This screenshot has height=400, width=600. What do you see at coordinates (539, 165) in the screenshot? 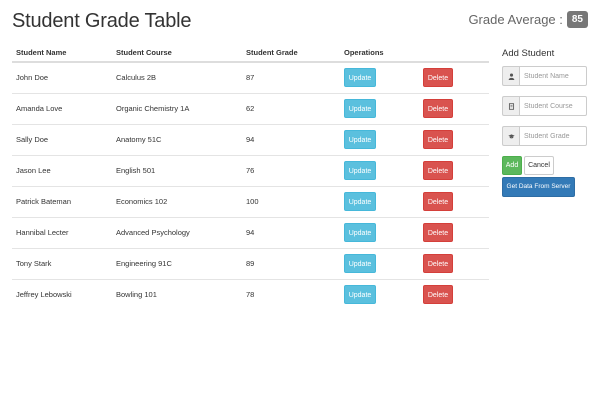
I see `cancel-button: Cancel` at bounding box center [539, 165].